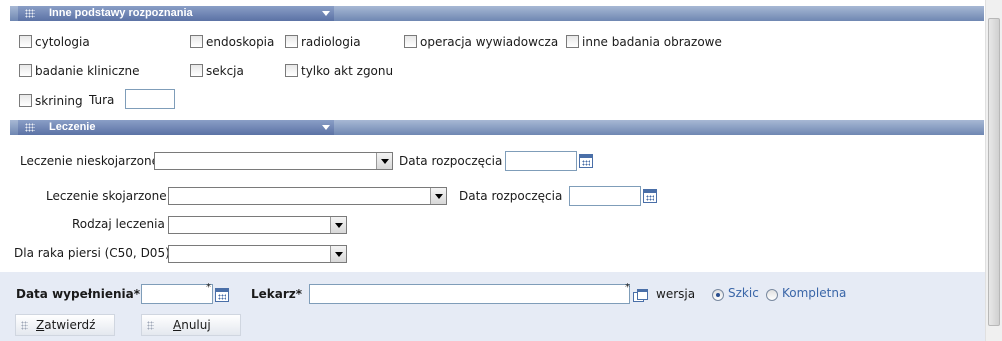  I want to click on zatwierdz-button: Zatwierdź, so click(65, 325).